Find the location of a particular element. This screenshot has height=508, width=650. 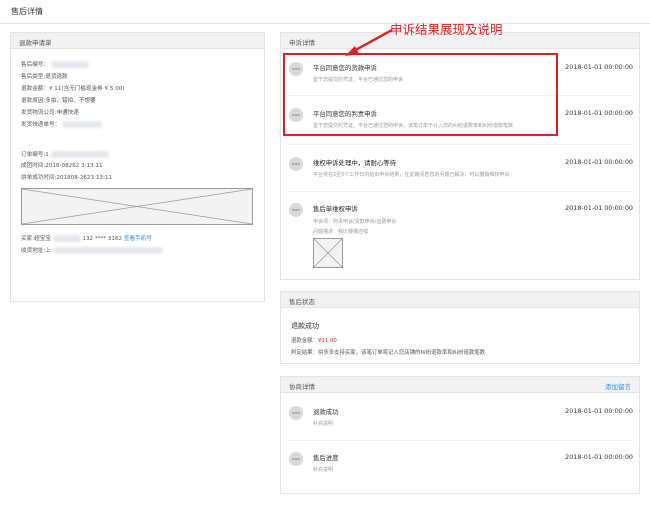

order-no-row: 订单编号:1 is located at coordinates (65, 154).